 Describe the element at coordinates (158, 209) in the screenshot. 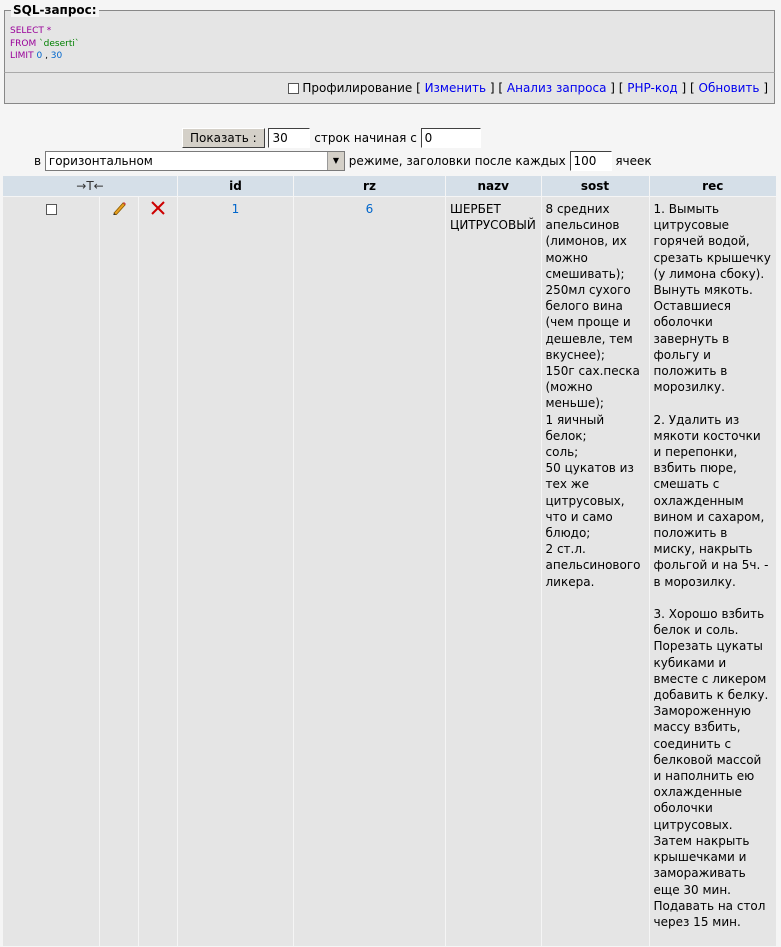

I see `delete-icon` at that location.